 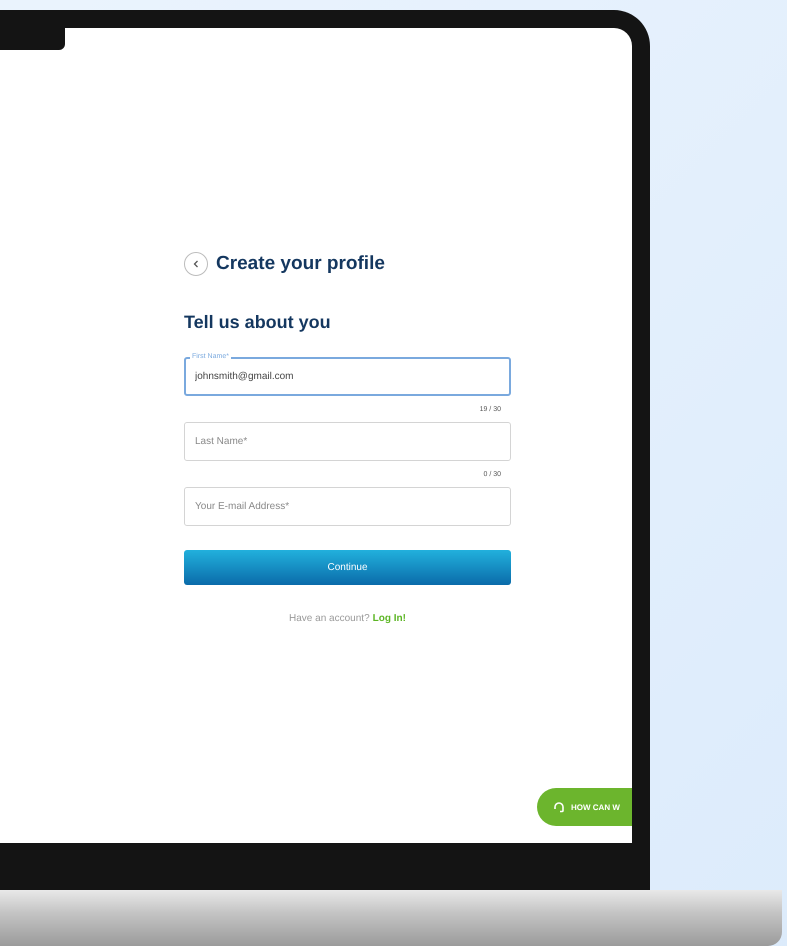 What do you see at coordinates (584, 807) in the screenshot?
I see `help-button: HOW CAN W` at bounding box center [584, 807].